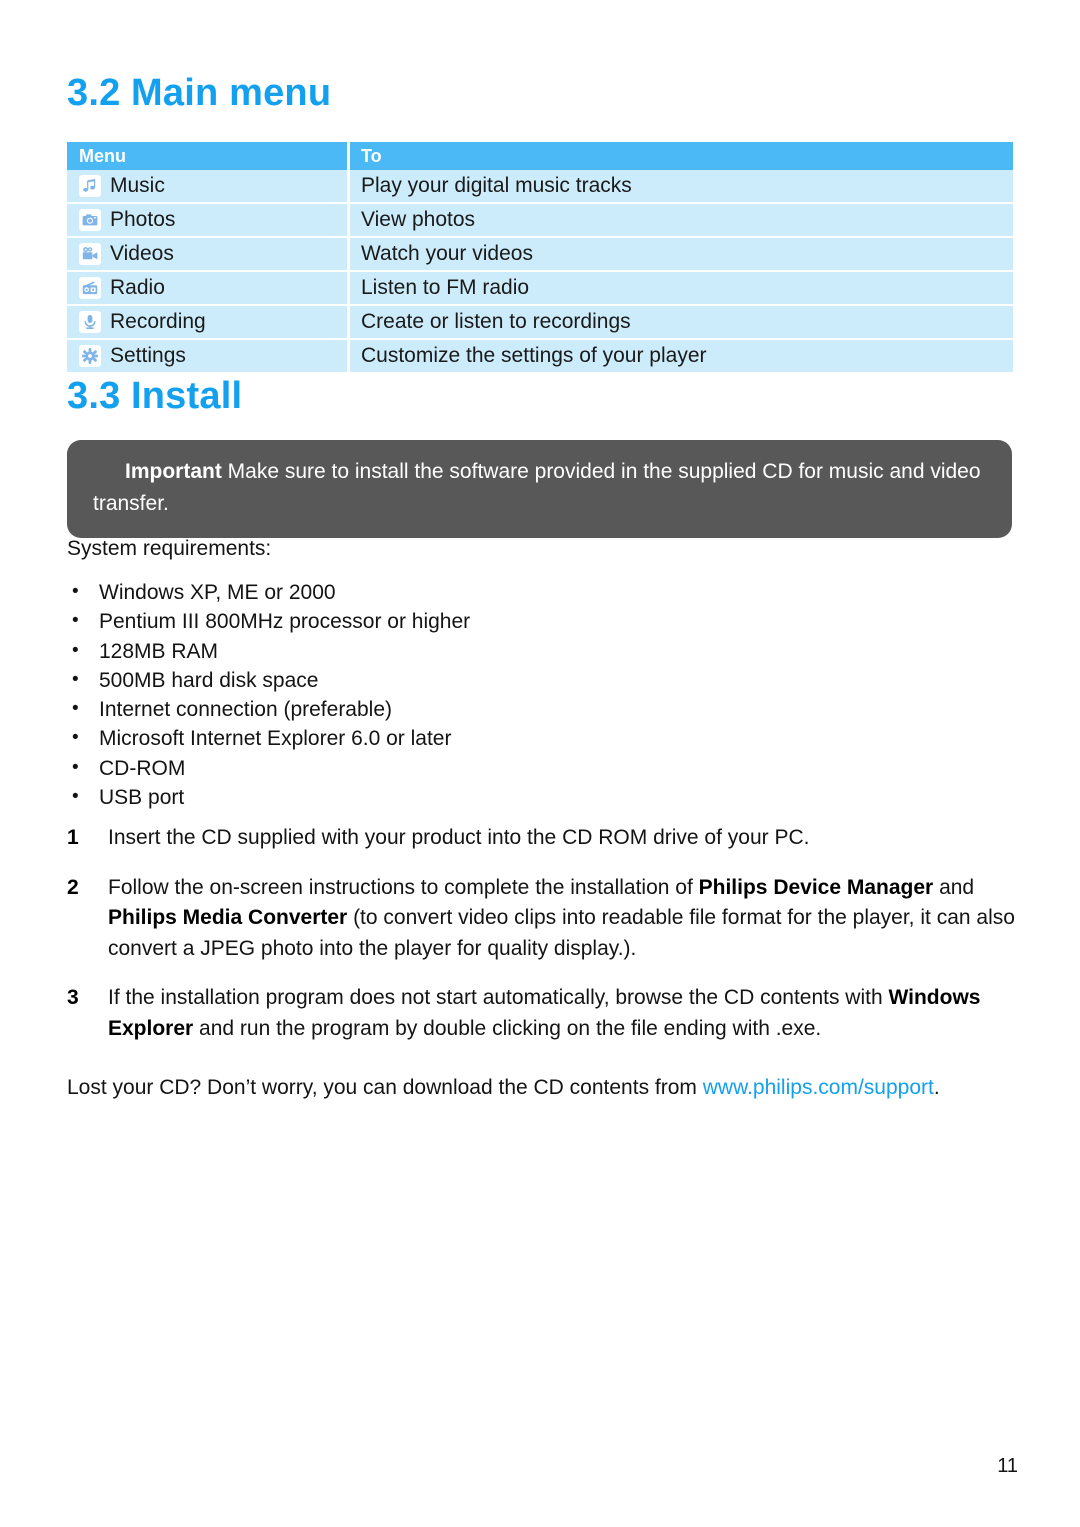 The height and width of the screenshot is (1527, 1080). What do you see at coordinates (496, 185) in the screenshot?
I see `menu-item-description: Play your digital music tracks` at bounding box center [496, 185].